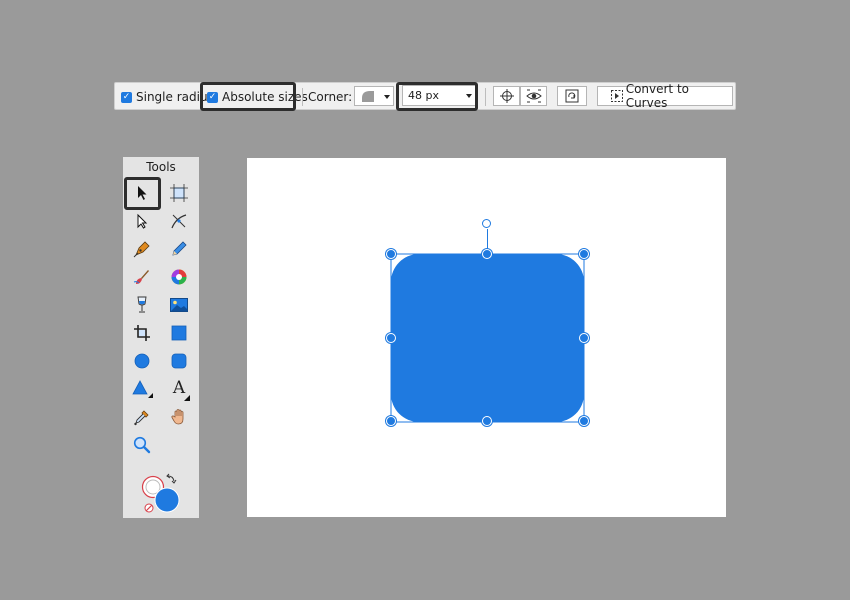 This screenshot has width=850, height=600. Describe the element at coordinates (487, 326) in the screenshot. I see `selection-overlay` at that location.